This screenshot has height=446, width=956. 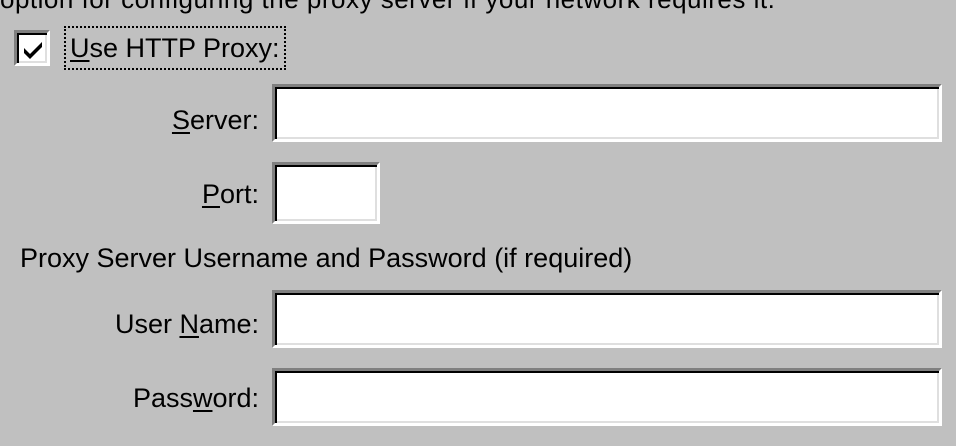 I want to click on port-label: Port:, so click(x=230, y=194).